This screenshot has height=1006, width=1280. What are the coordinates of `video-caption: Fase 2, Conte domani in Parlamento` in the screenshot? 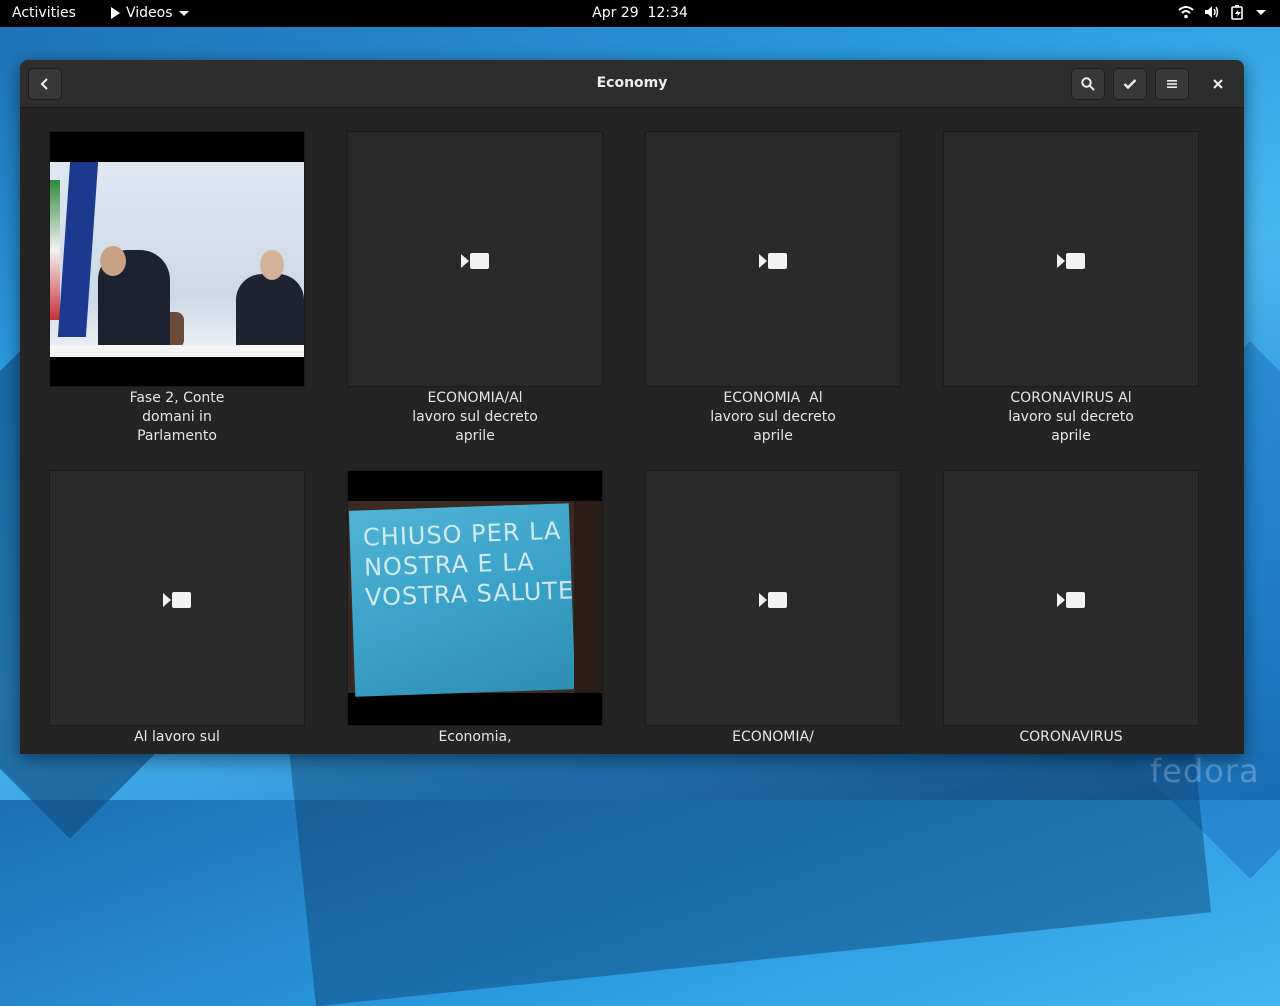 It's located at (177, 417).